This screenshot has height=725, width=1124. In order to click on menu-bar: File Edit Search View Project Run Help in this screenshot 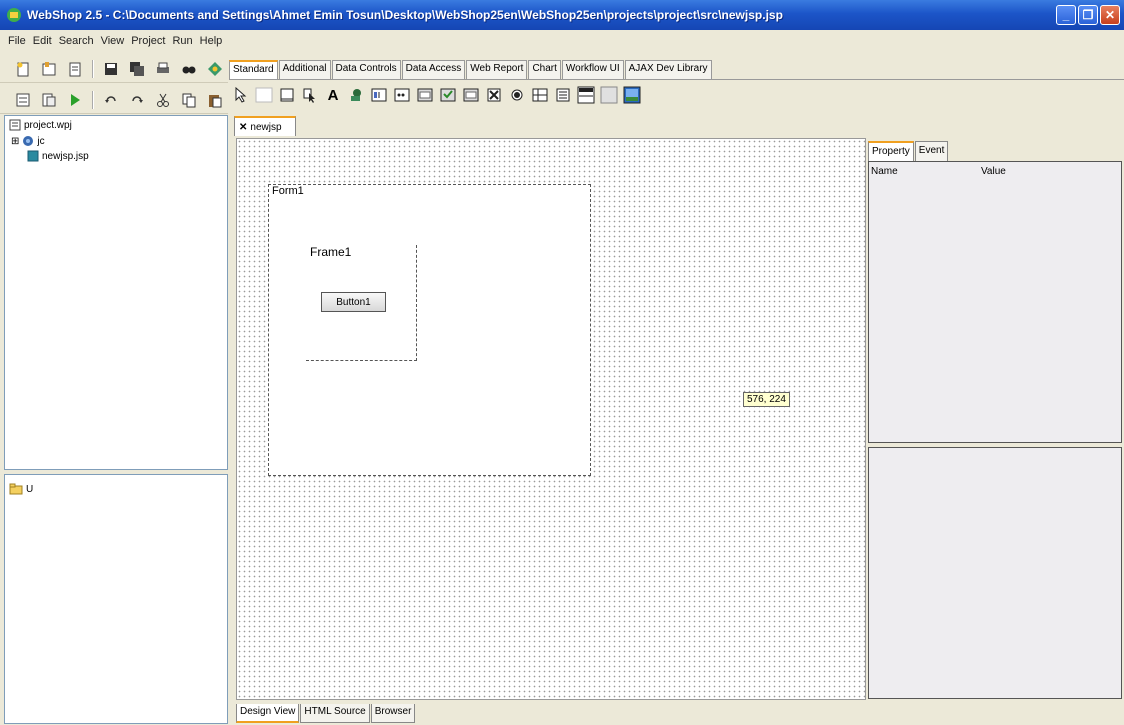, I will do `click(562, 41)`.